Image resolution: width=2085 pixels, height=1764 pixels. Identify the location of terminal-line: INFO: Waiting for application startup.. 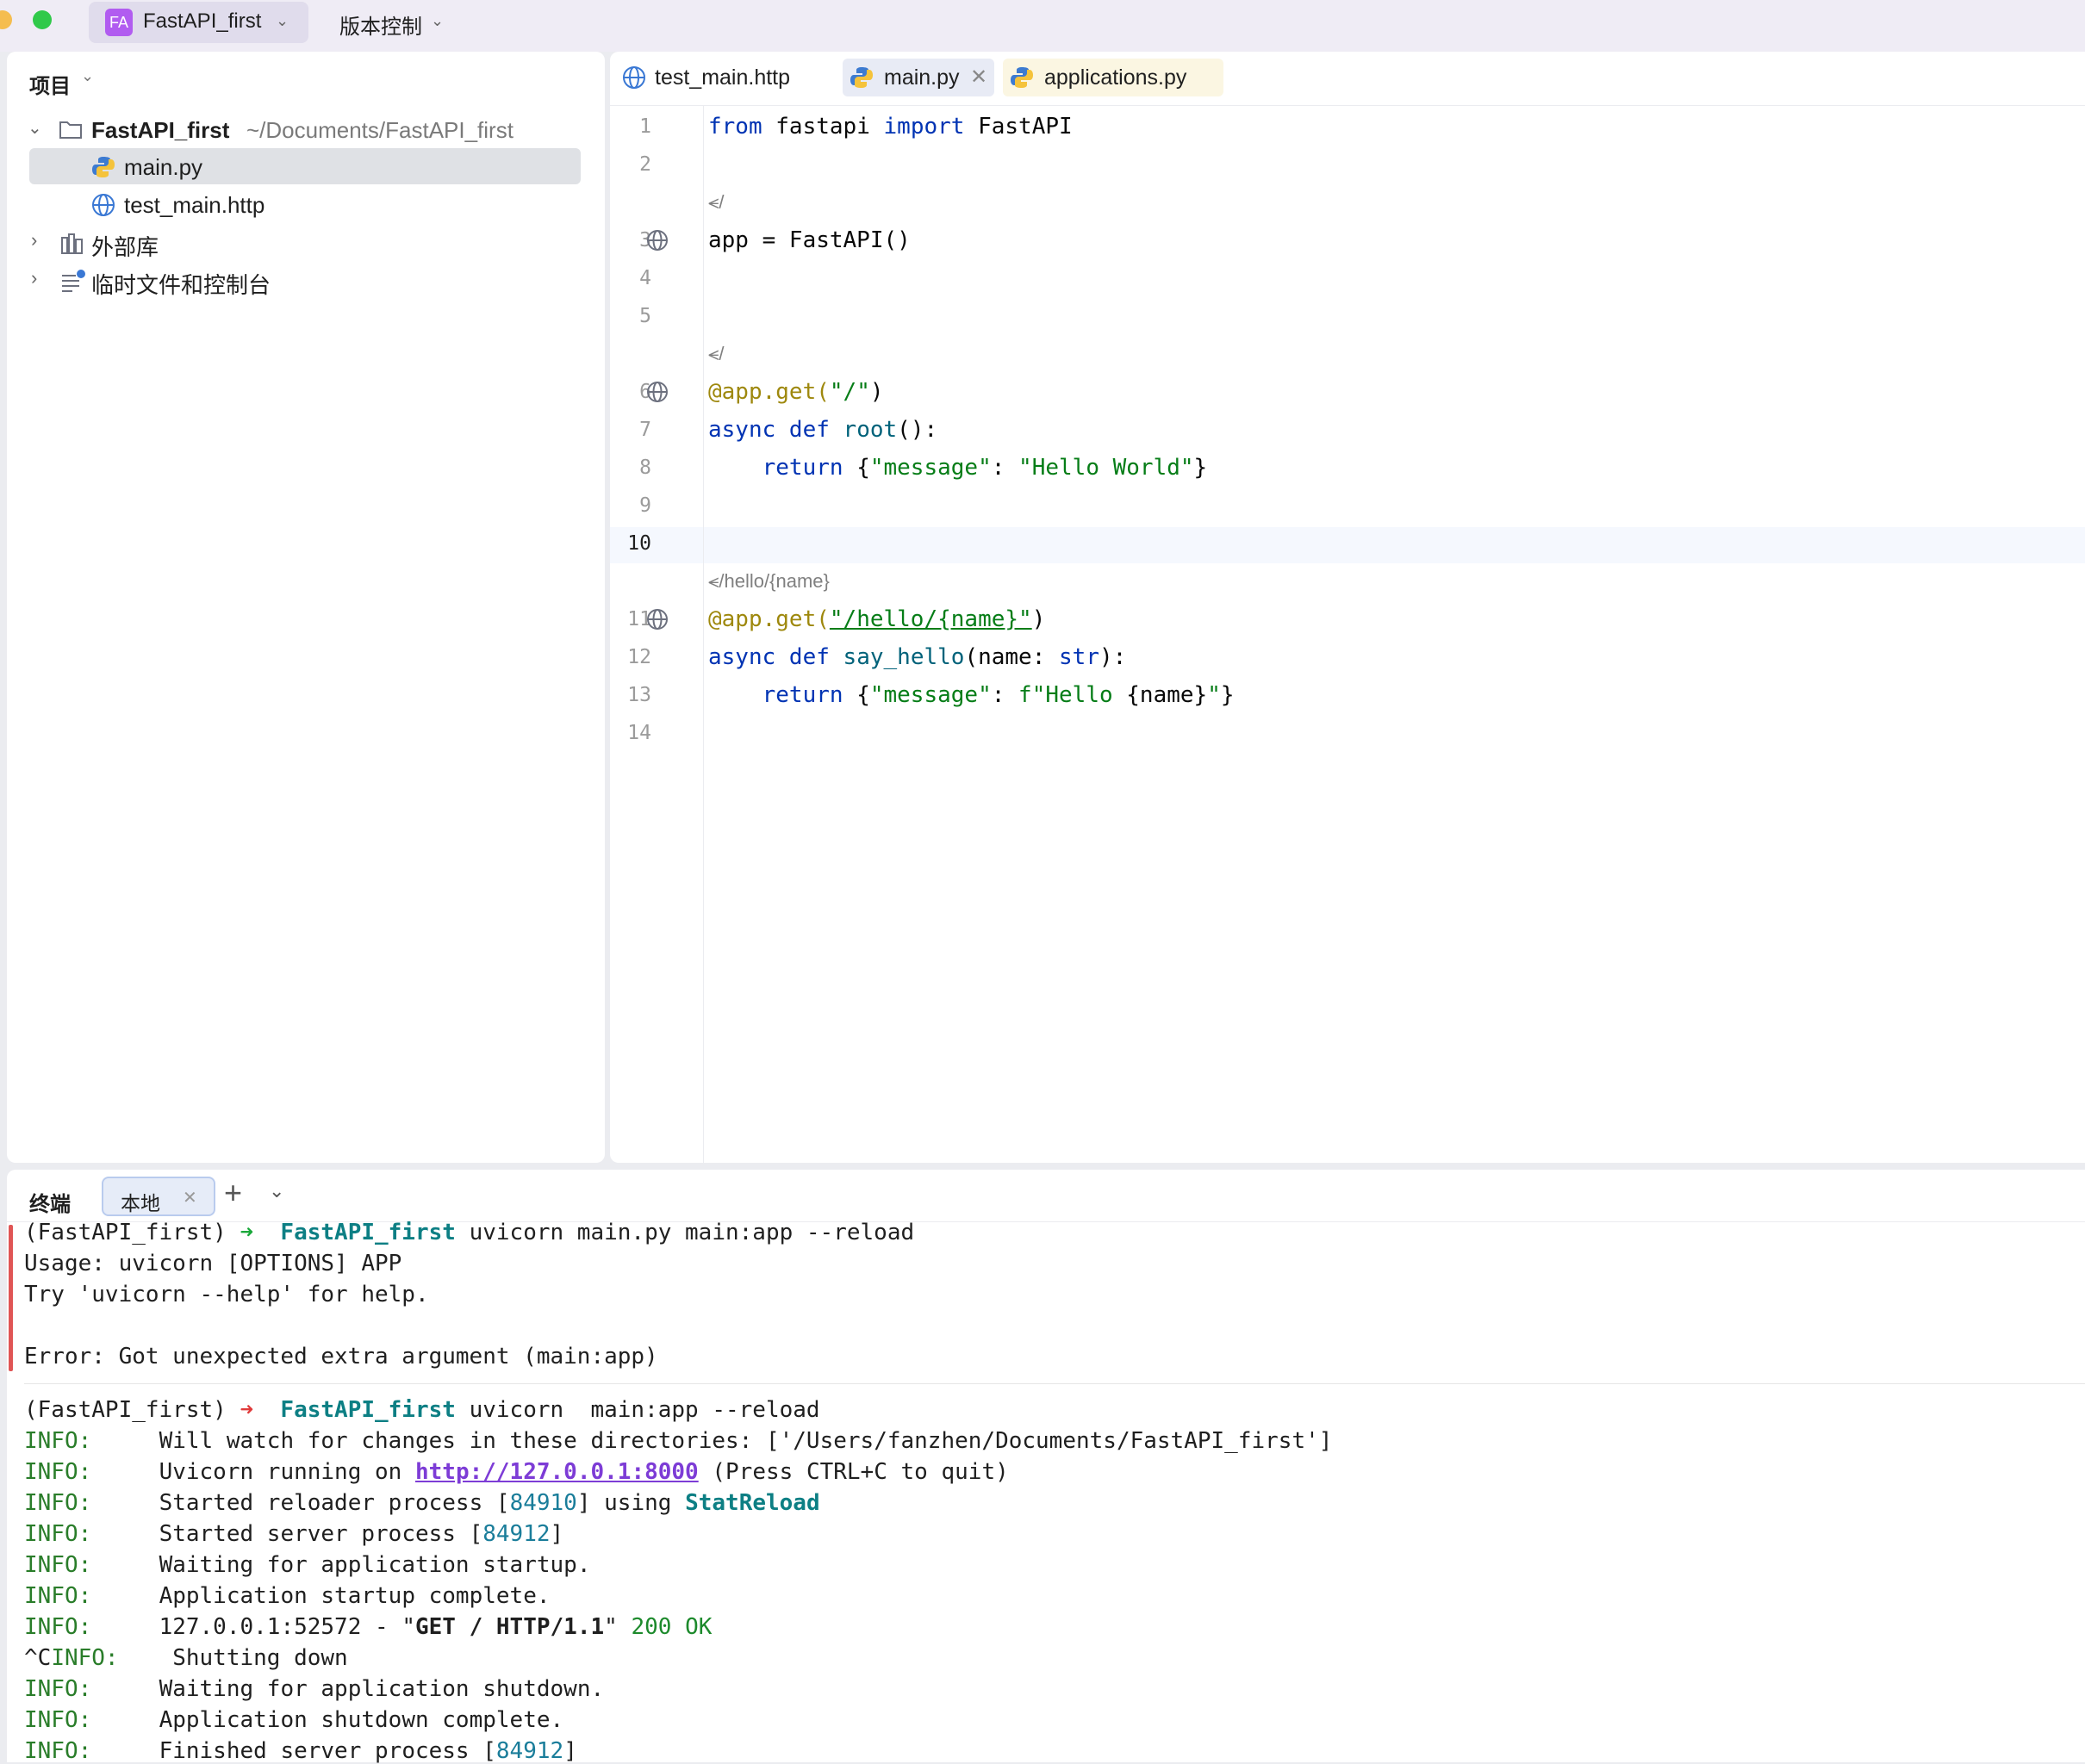
(307, 1565).